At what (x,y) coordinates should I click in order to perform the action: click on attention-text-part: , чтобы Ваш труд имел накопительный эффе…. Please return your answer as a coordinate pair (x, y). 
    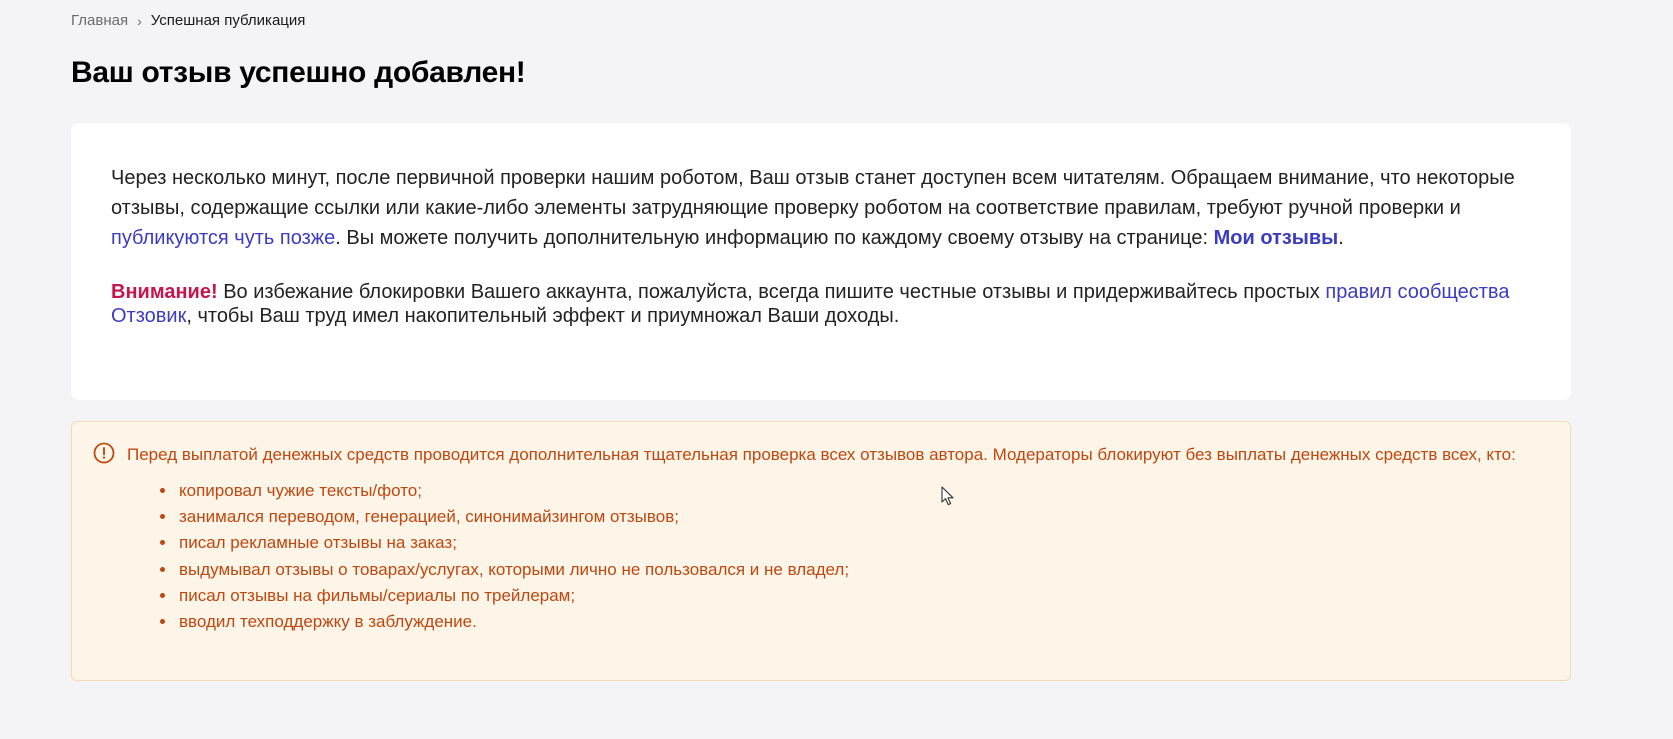
    Looking at the image, I should click on (543, 316).